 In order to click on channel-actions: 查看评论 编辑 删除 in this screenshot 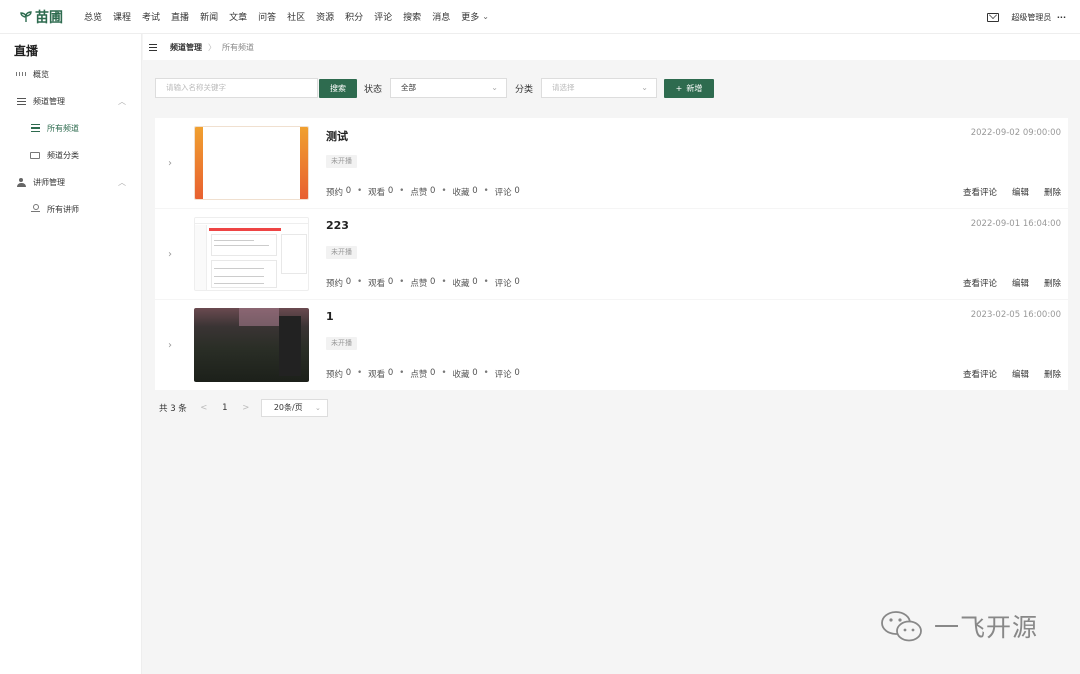, I will do `click(1004, 374)`.